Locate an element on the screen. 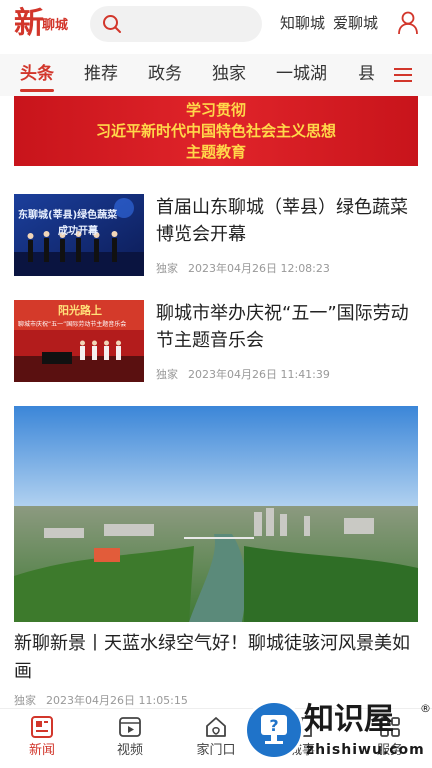 The height and width of the screenshot is (768, 432). active-tab-indicator is located at coordinates (37, 90).